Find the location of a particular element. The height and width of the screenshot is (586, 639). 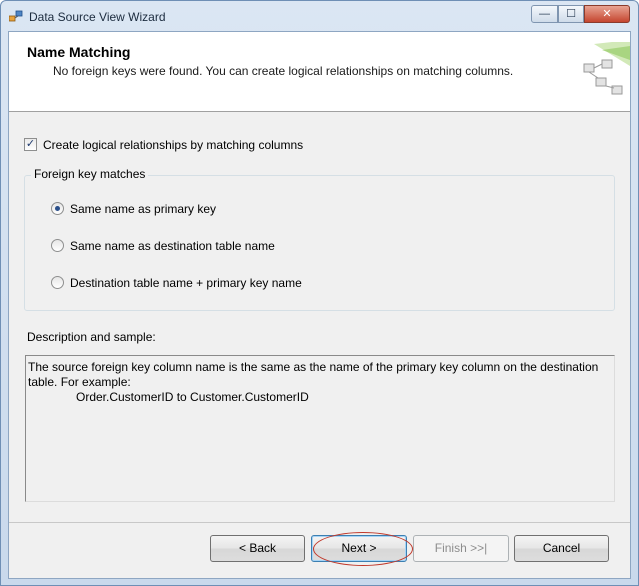

radio-primary-key is located at coordinates (57, 208).